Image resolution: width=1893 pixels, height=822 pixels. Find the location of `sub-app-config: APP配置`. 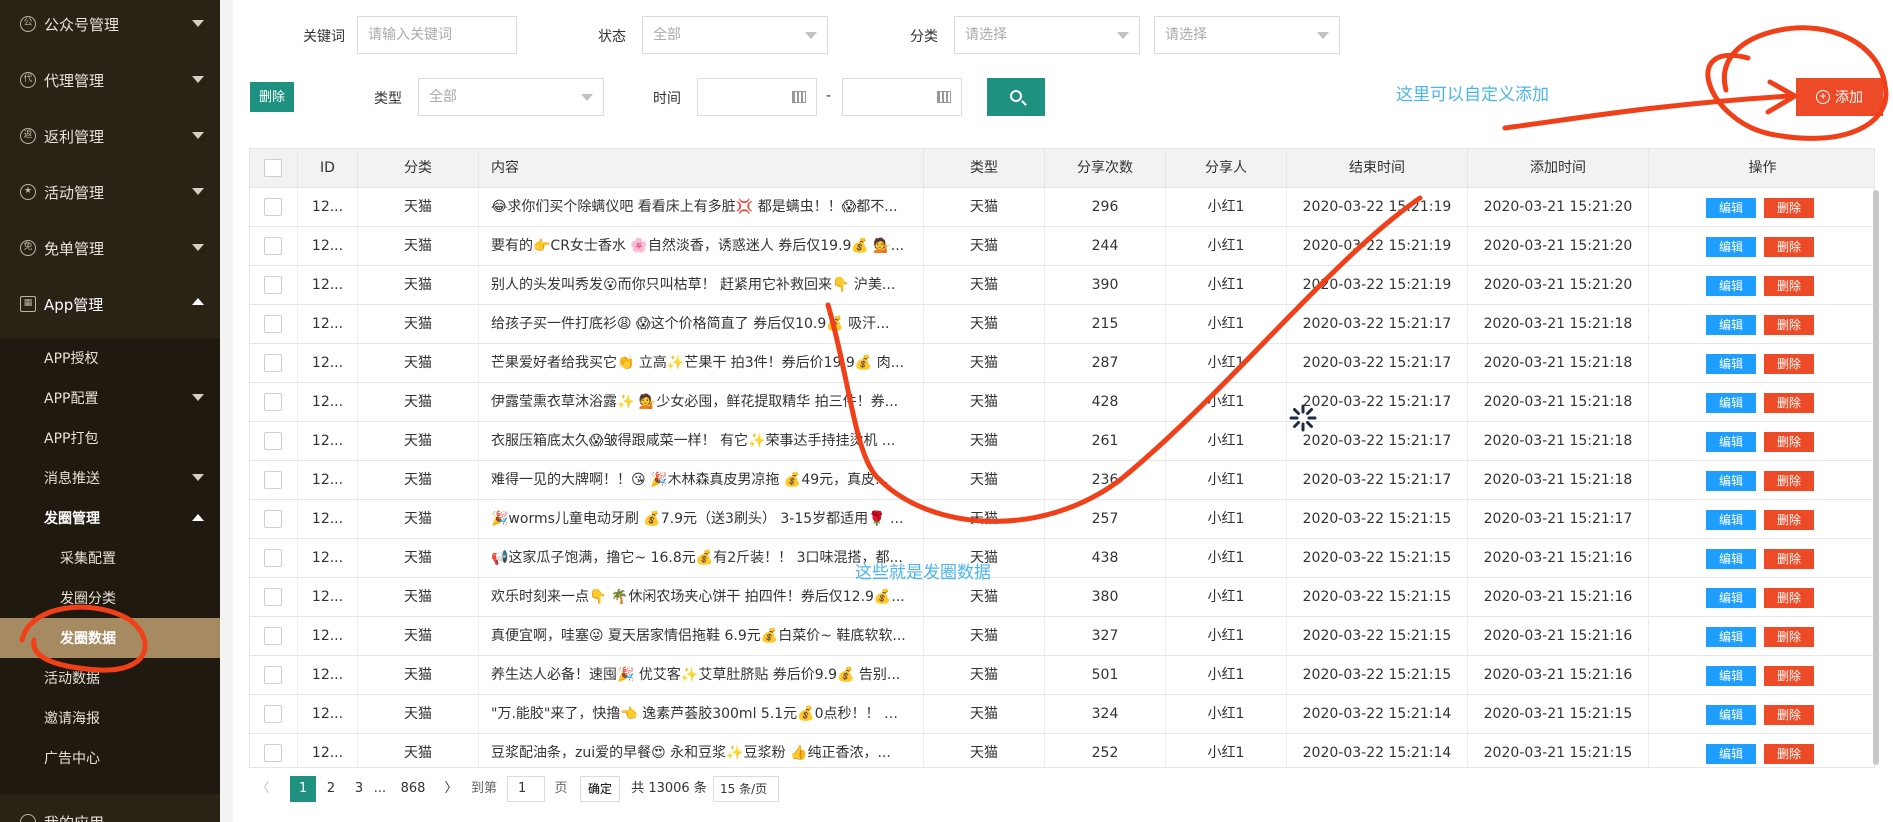

sub-app-config: APP配置 is located at coordinates (110, 398).